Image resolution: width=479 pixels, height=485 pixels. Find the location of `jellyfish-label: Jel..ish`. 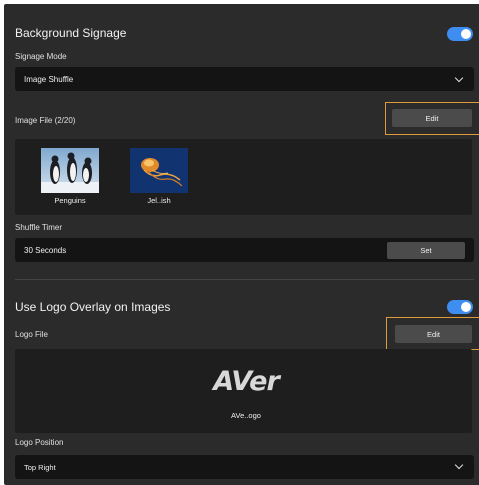

jellyfish-label: Jel..ish is located at coordinates (159, 200).